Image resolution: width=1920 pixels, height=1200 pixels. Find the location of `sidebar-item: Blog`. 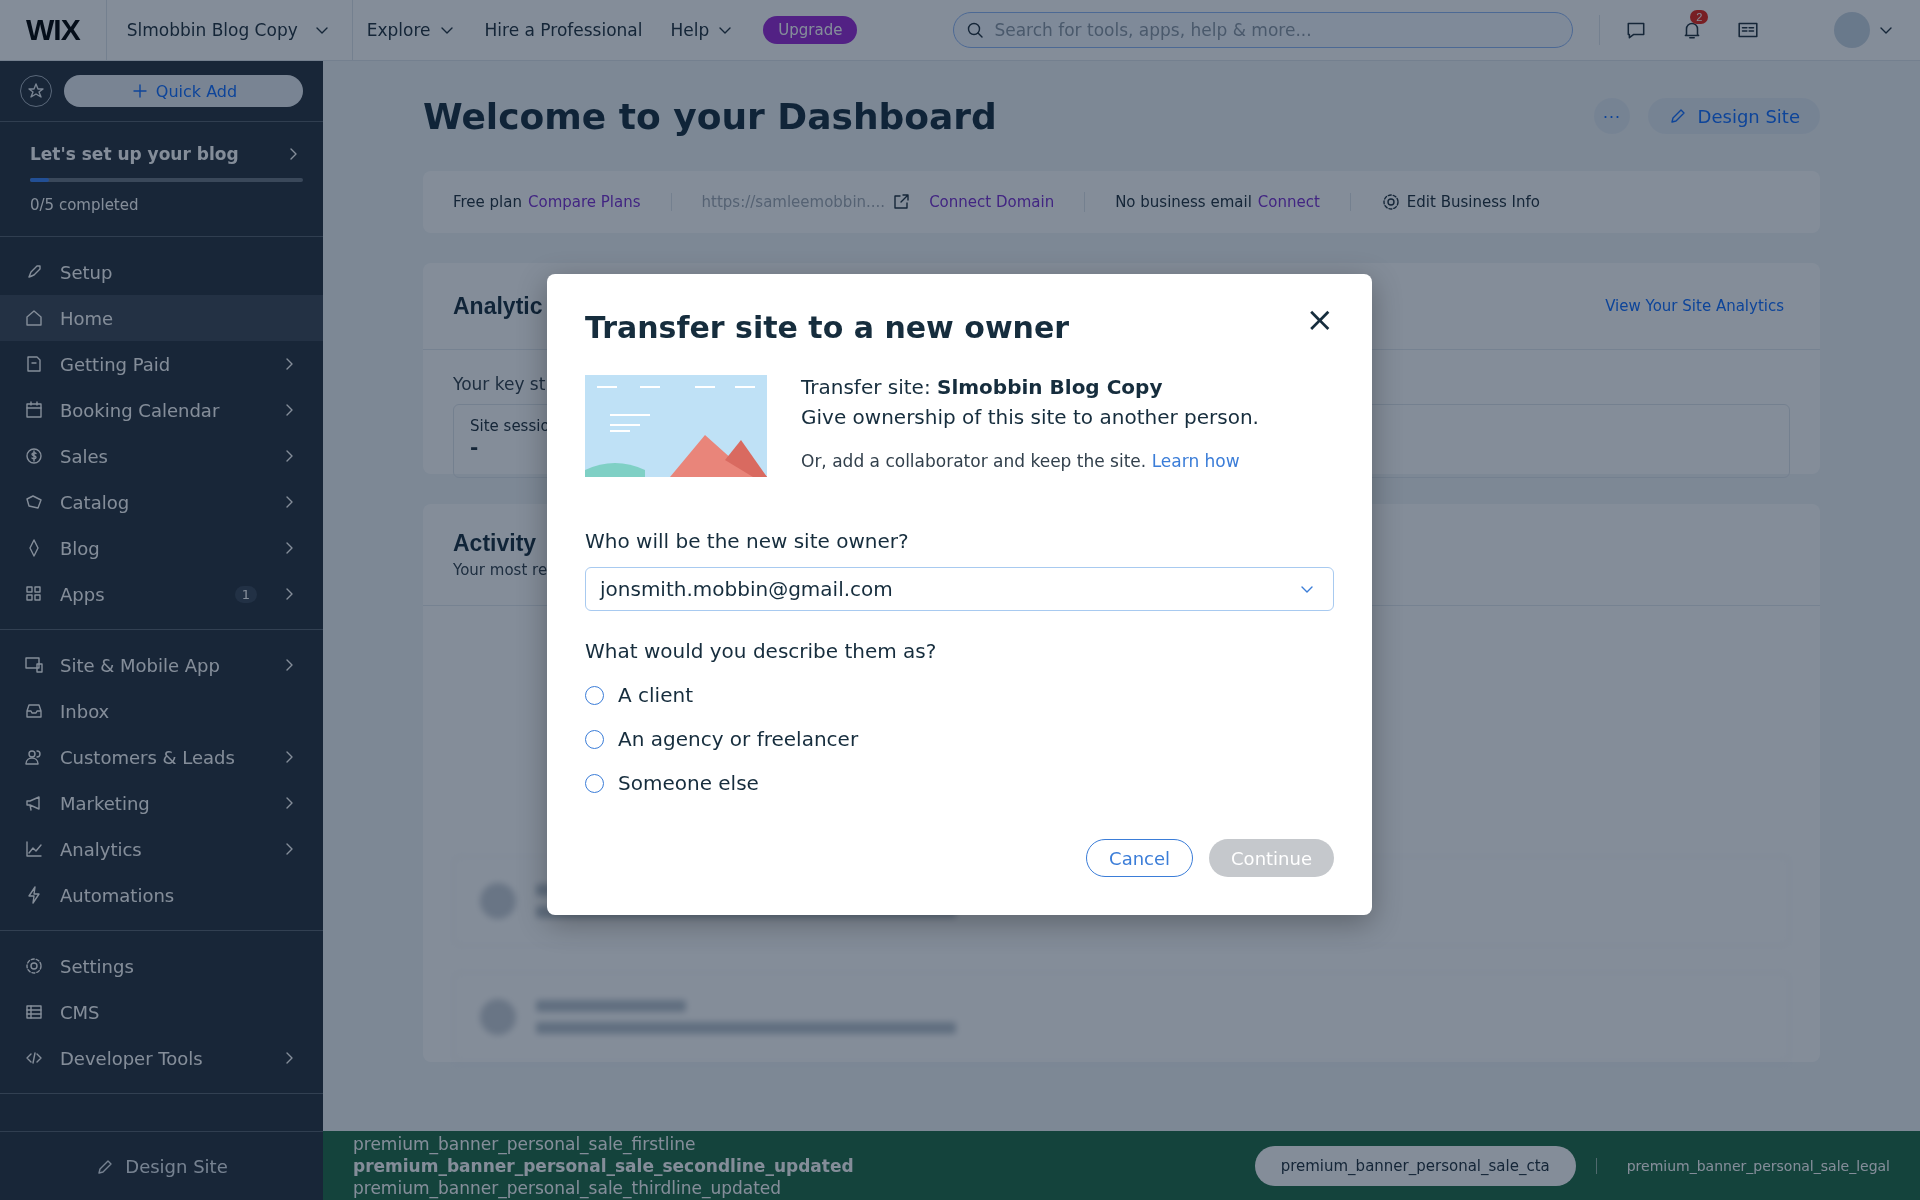

sidebar-item: Blog is located at coordinates (161, 548).